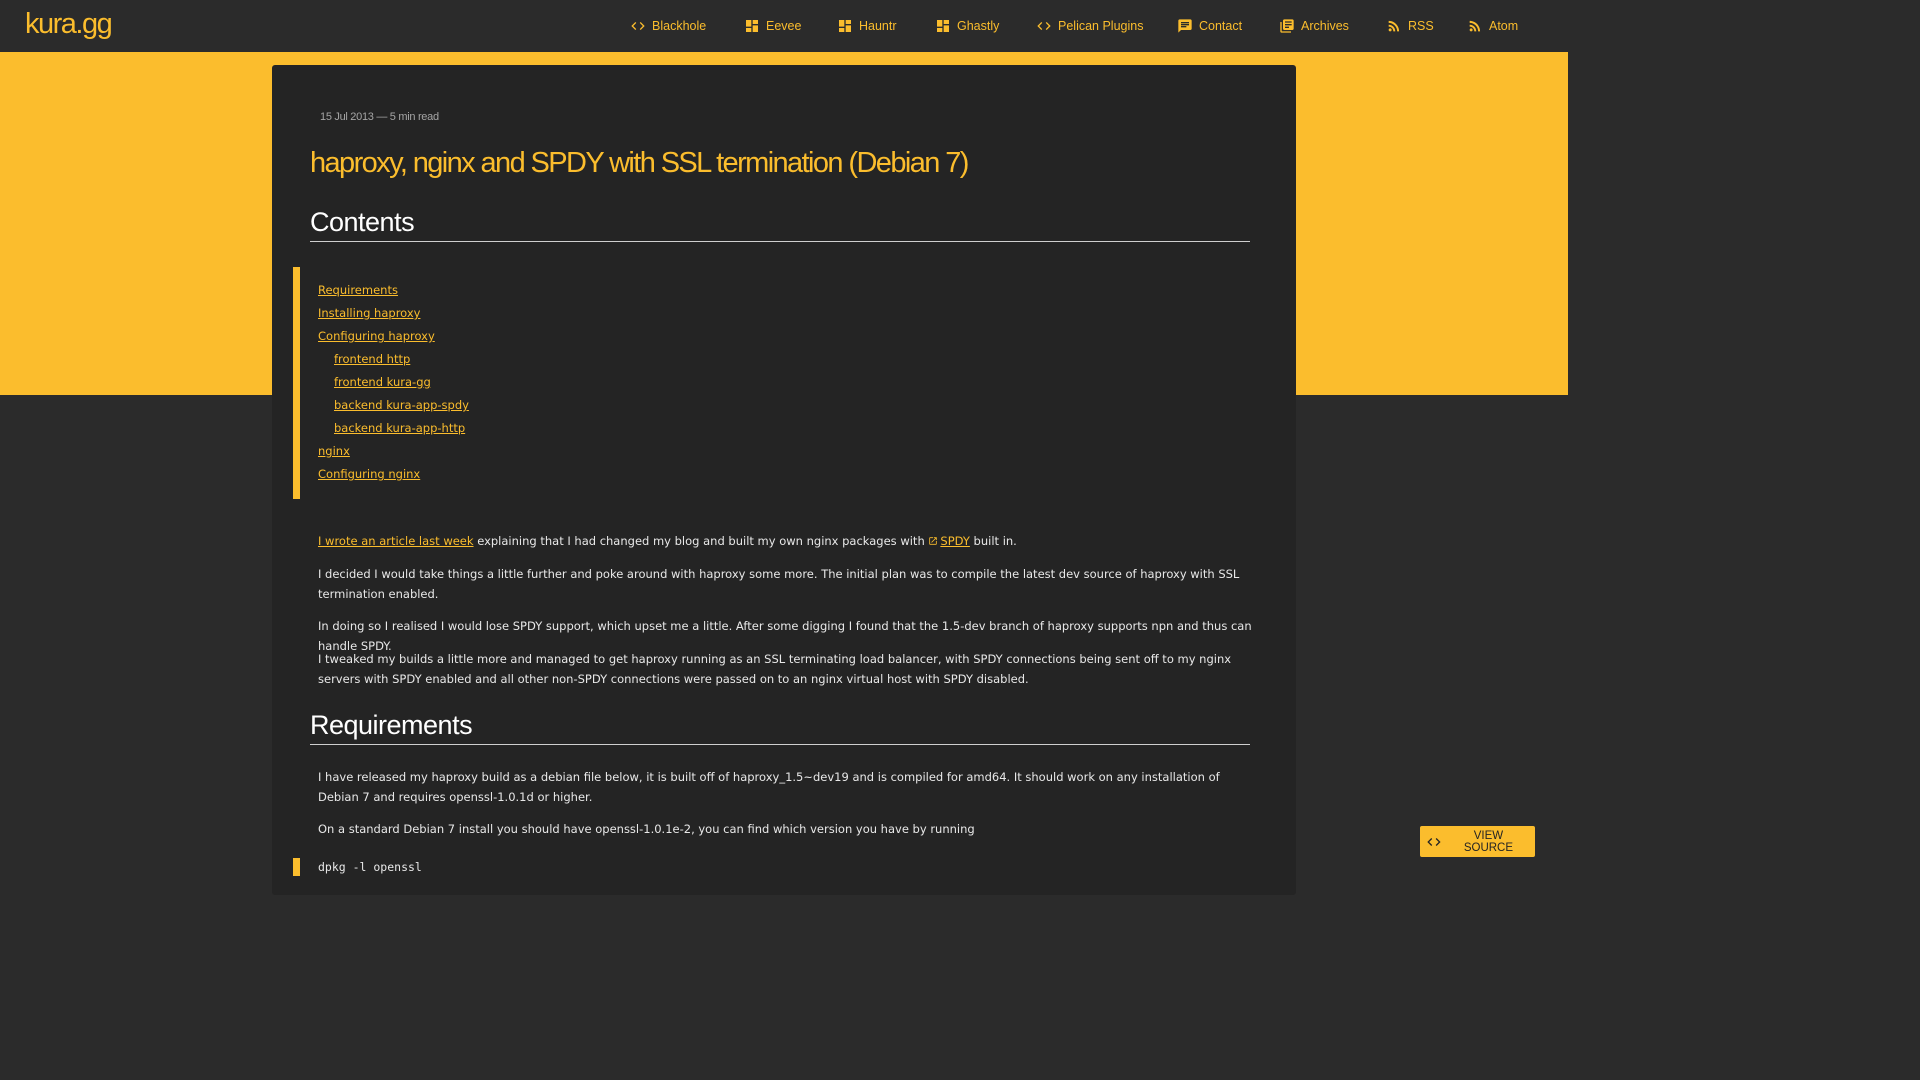 Image resolution: width=1920 pixels, height=1080 pixels. What do you see at coordinates (1504, 26) in the screenshot?
I see `nav-label: Atom` at bounding box center [1504, 26].